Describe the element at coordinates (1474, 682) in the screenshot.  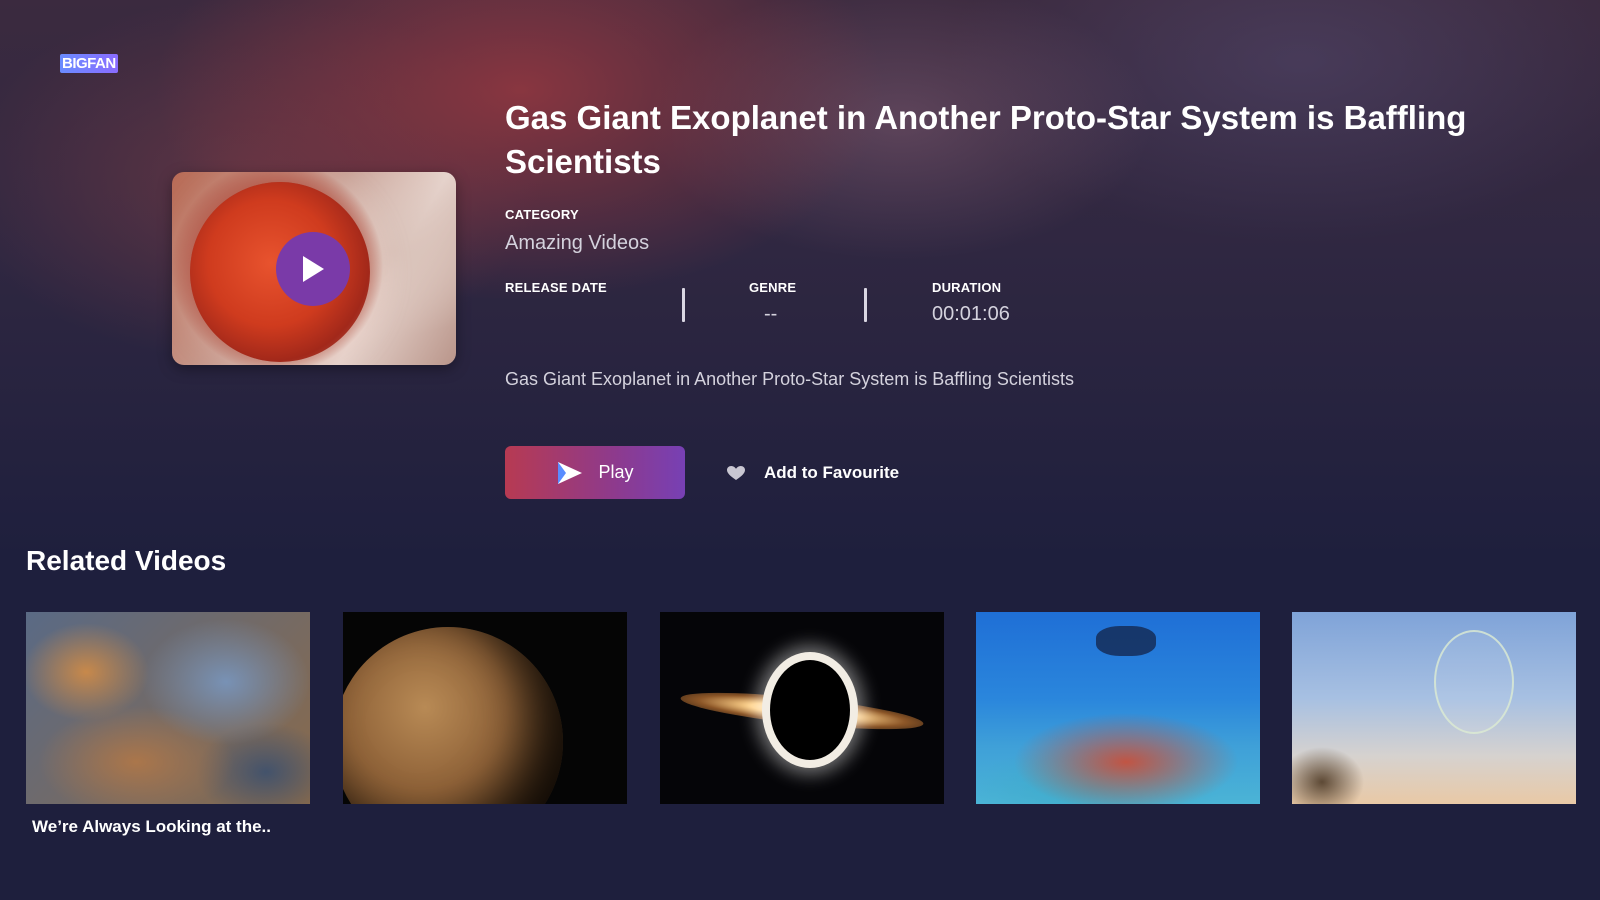
I see `bubble-image` at that location.